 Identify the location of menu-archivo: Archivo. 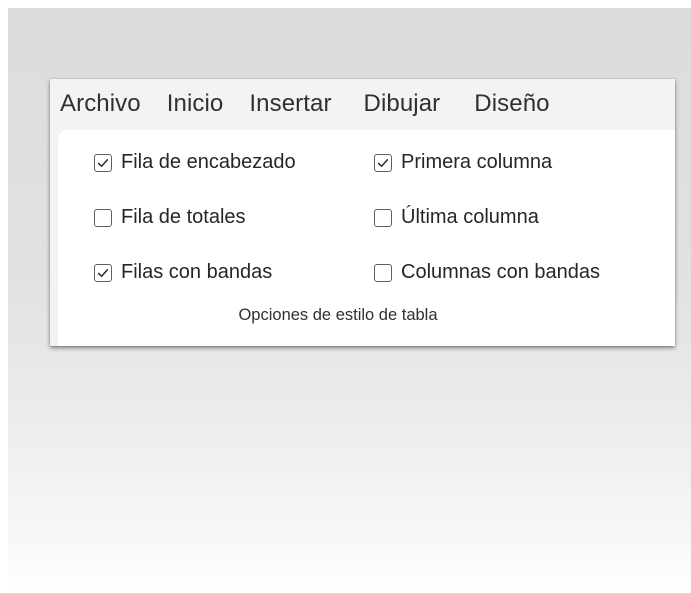
(100, 104).